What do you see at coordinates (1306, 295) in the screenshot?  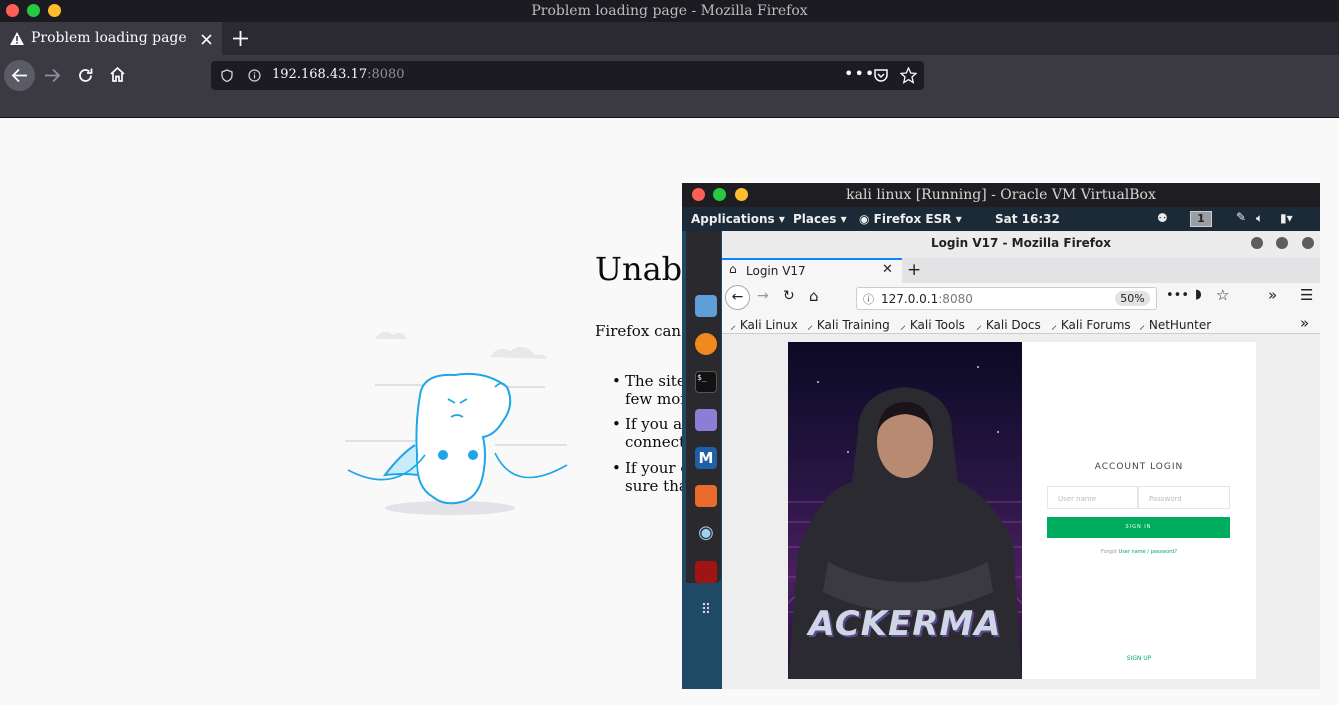 I see `inner-menu-icon: ☰` at bounding box center [1306, 295].